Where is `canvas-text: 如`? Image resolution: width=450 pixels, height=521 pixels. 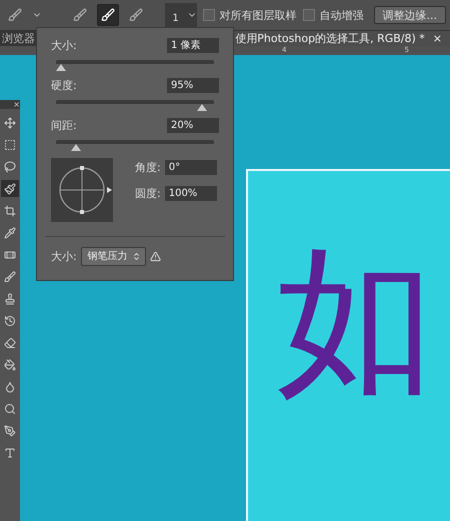 canvas-text: 如 is located at coordinates (356, 321).